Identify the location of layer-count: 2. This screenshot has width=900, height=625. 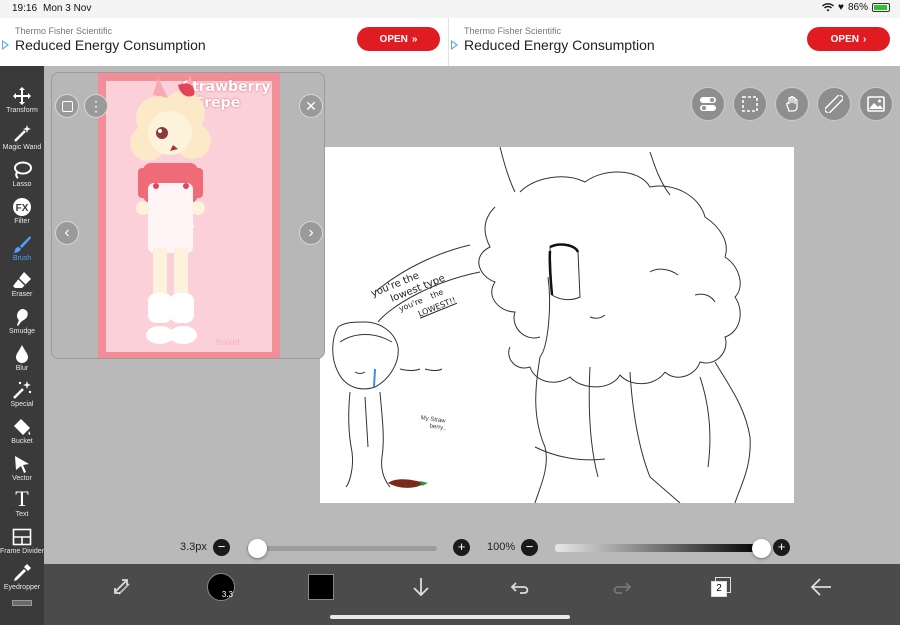
(719, 588).